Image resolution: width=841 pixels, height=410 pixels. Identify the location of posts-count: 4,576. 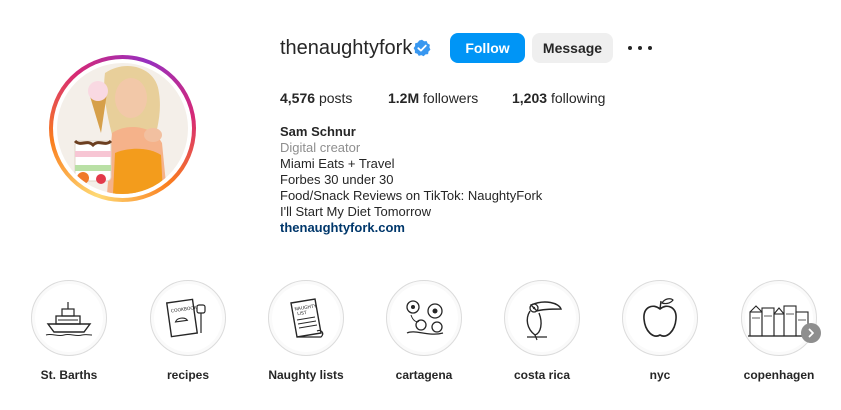
(298, 98).